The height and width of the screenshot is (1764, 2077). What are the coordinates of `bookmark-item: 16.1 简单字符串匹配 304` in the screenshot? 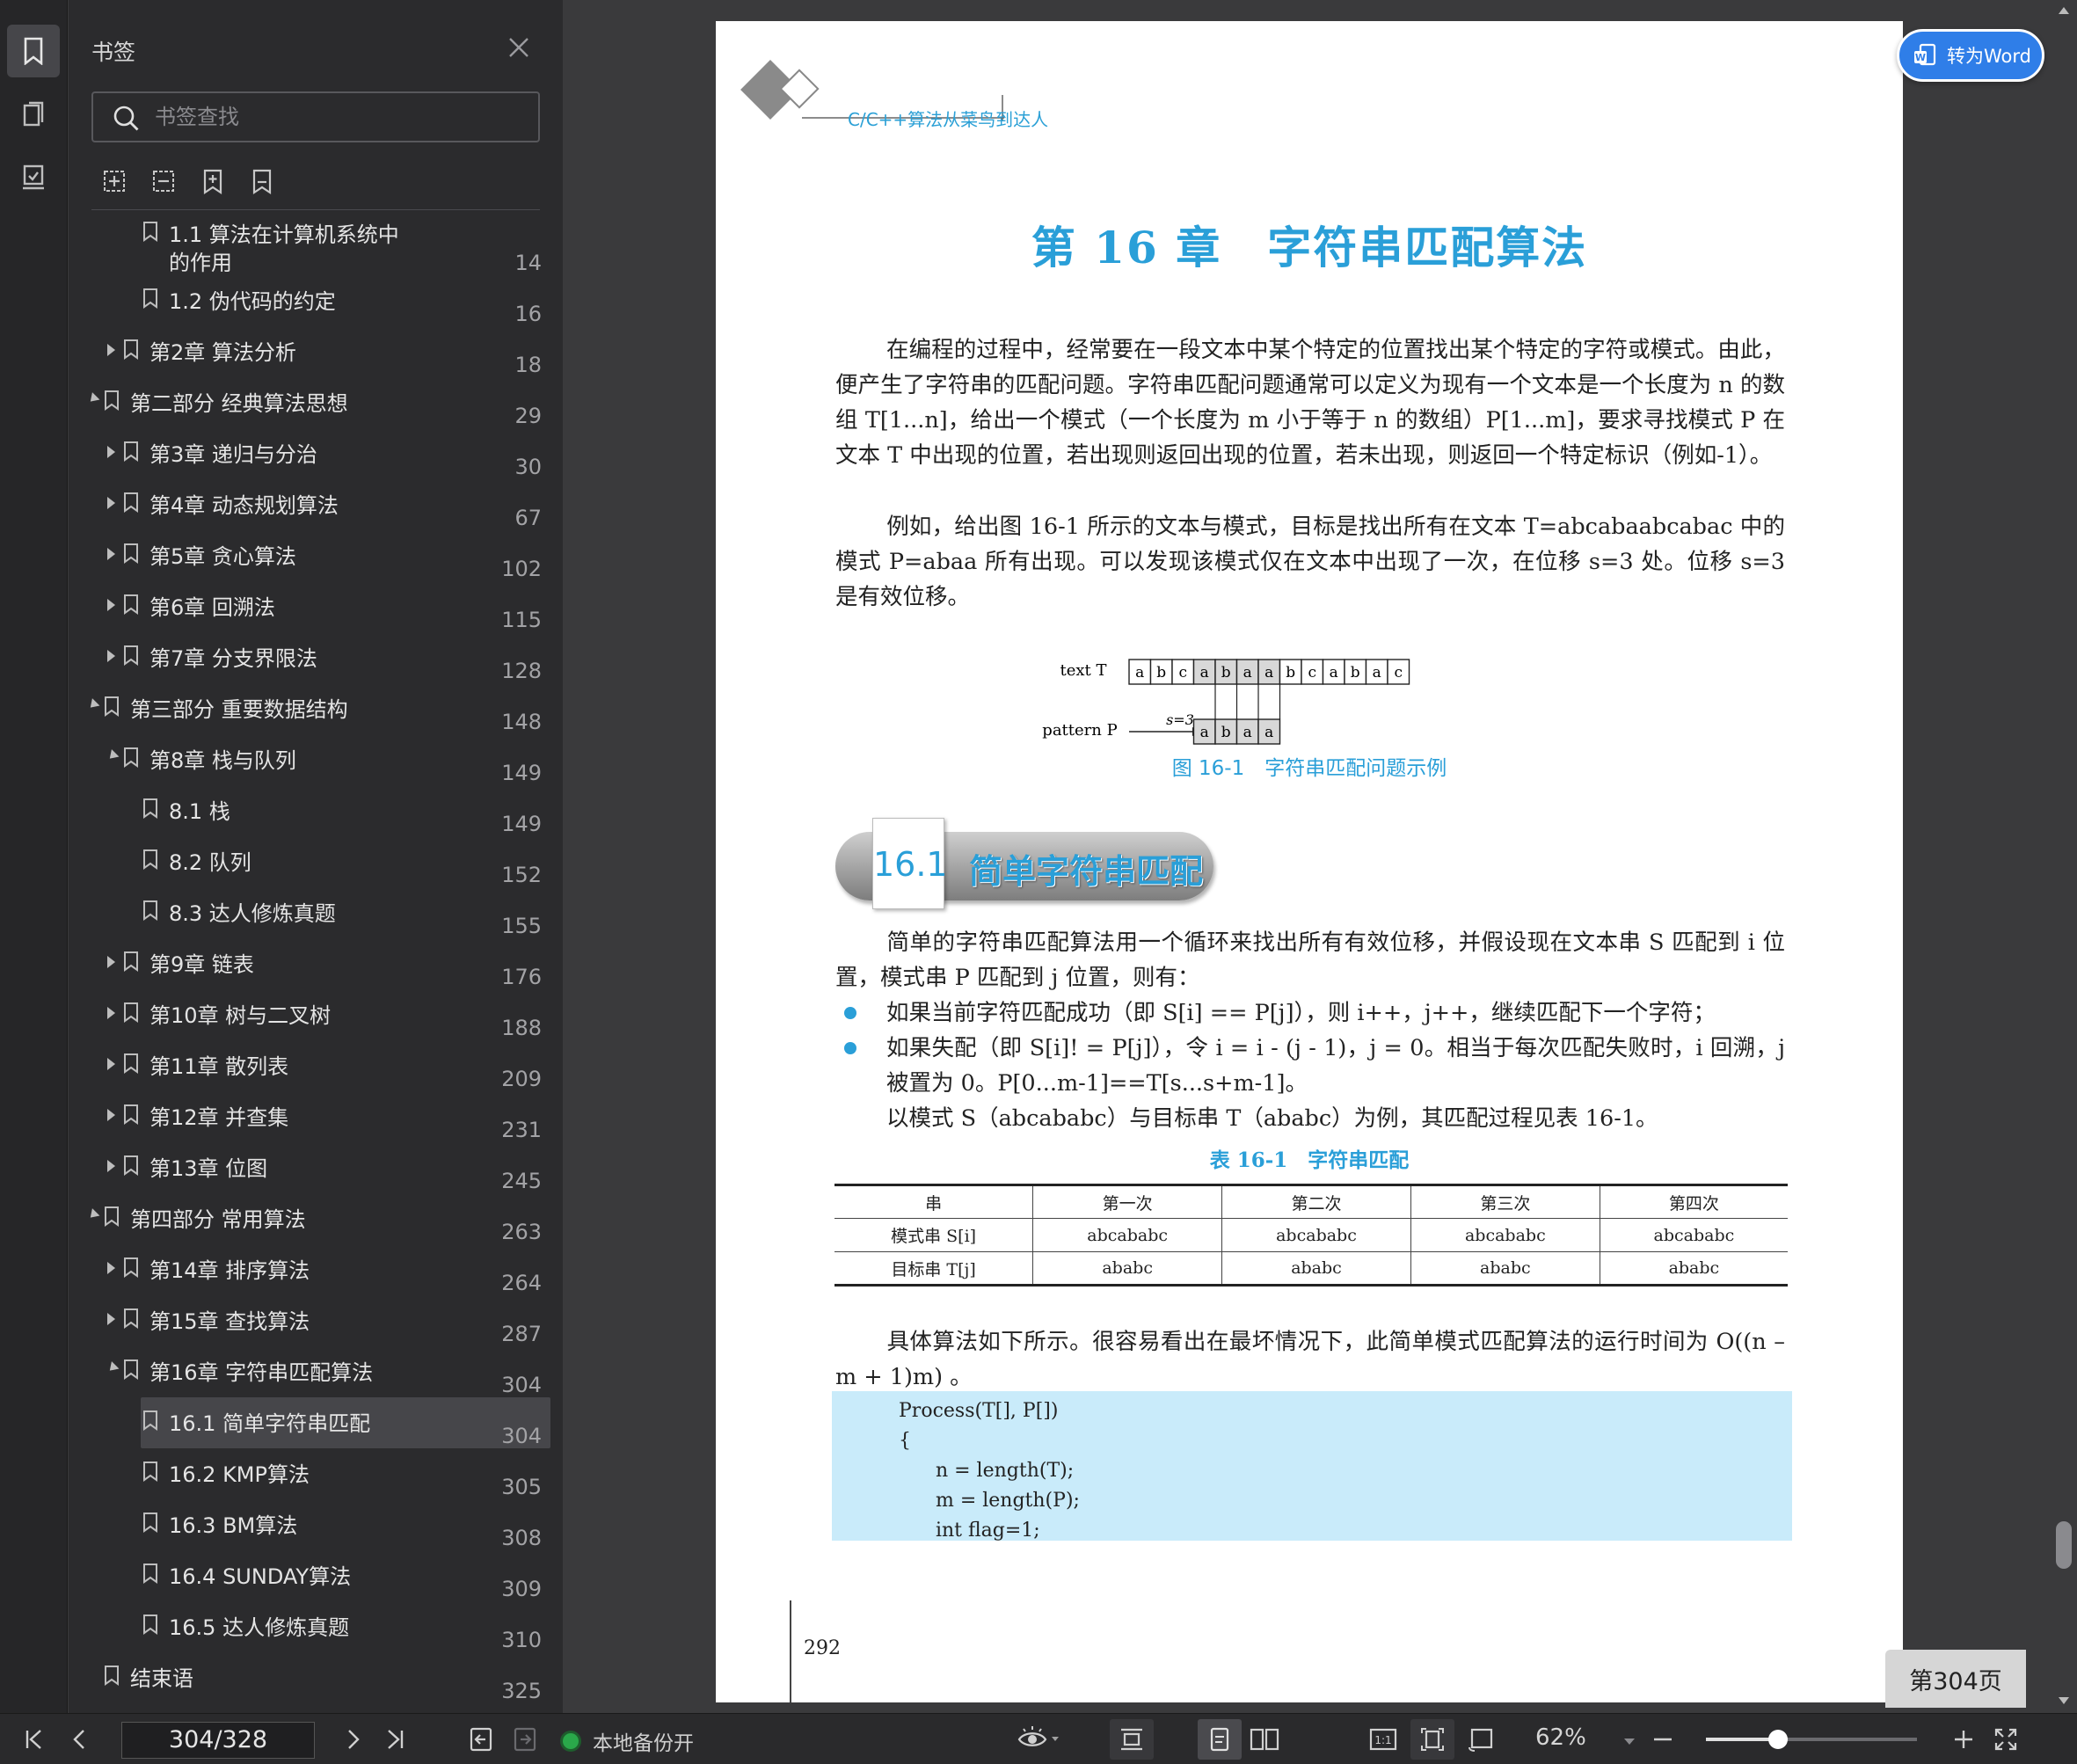 It's located at (318, 1422).